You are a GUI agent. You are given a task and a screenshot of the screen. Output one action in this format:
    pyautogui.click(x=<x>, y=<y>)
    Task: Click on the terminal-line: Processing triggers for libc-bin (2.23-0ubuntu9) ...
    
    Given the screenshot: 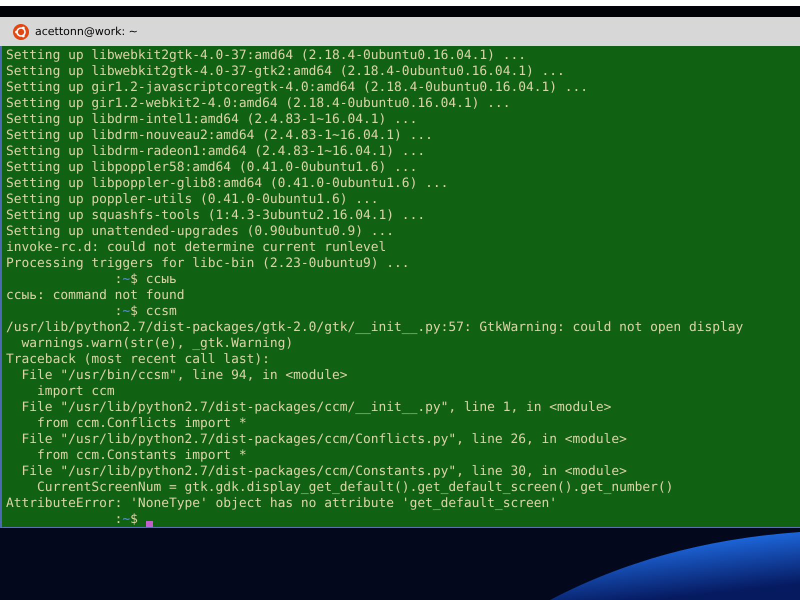 What is the action you would take?
    pyautogui.click(x=208, y=264)
    